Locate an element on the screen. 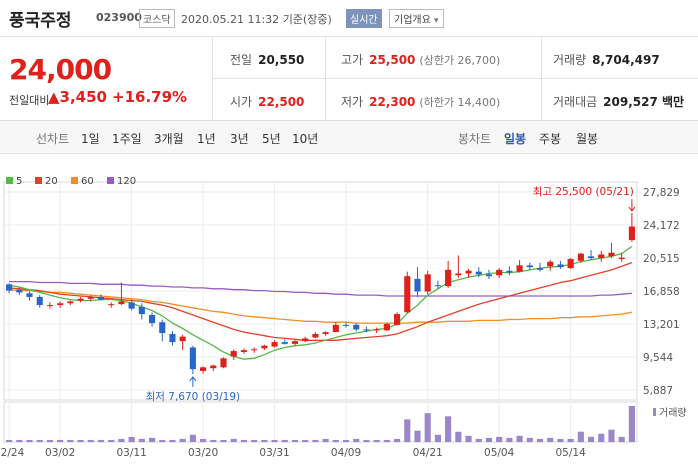 This screenshot has width=698, height=468. legend-label: 20 is located at coordinates (51, 181).